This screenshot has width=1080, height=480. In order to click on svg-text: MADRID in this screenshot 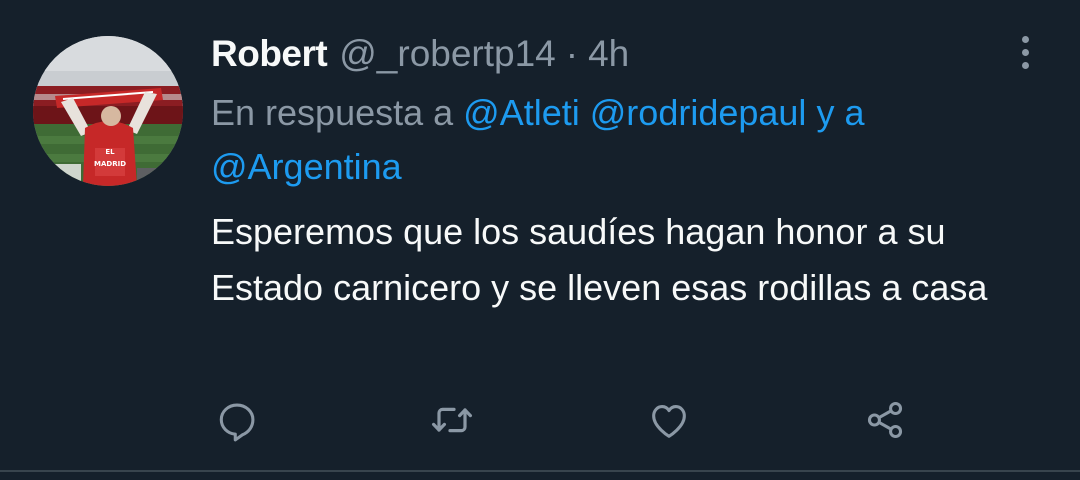, I will do `click(110, 164)`.